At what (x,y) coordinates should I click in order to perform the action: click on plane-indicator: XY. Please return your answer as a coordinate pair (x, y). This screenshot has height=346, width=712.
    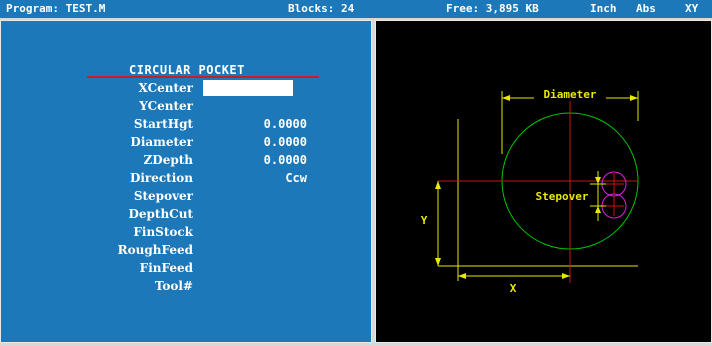
    Looking at the image, I should click on (692, 8).